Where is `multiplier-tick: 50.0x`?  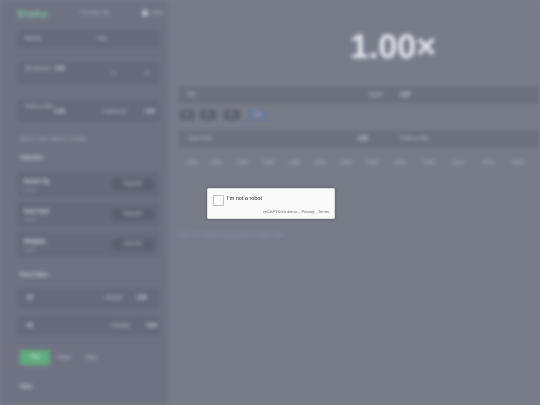
multiplier-tick: 50.0x is located at coordinates (518, 163).